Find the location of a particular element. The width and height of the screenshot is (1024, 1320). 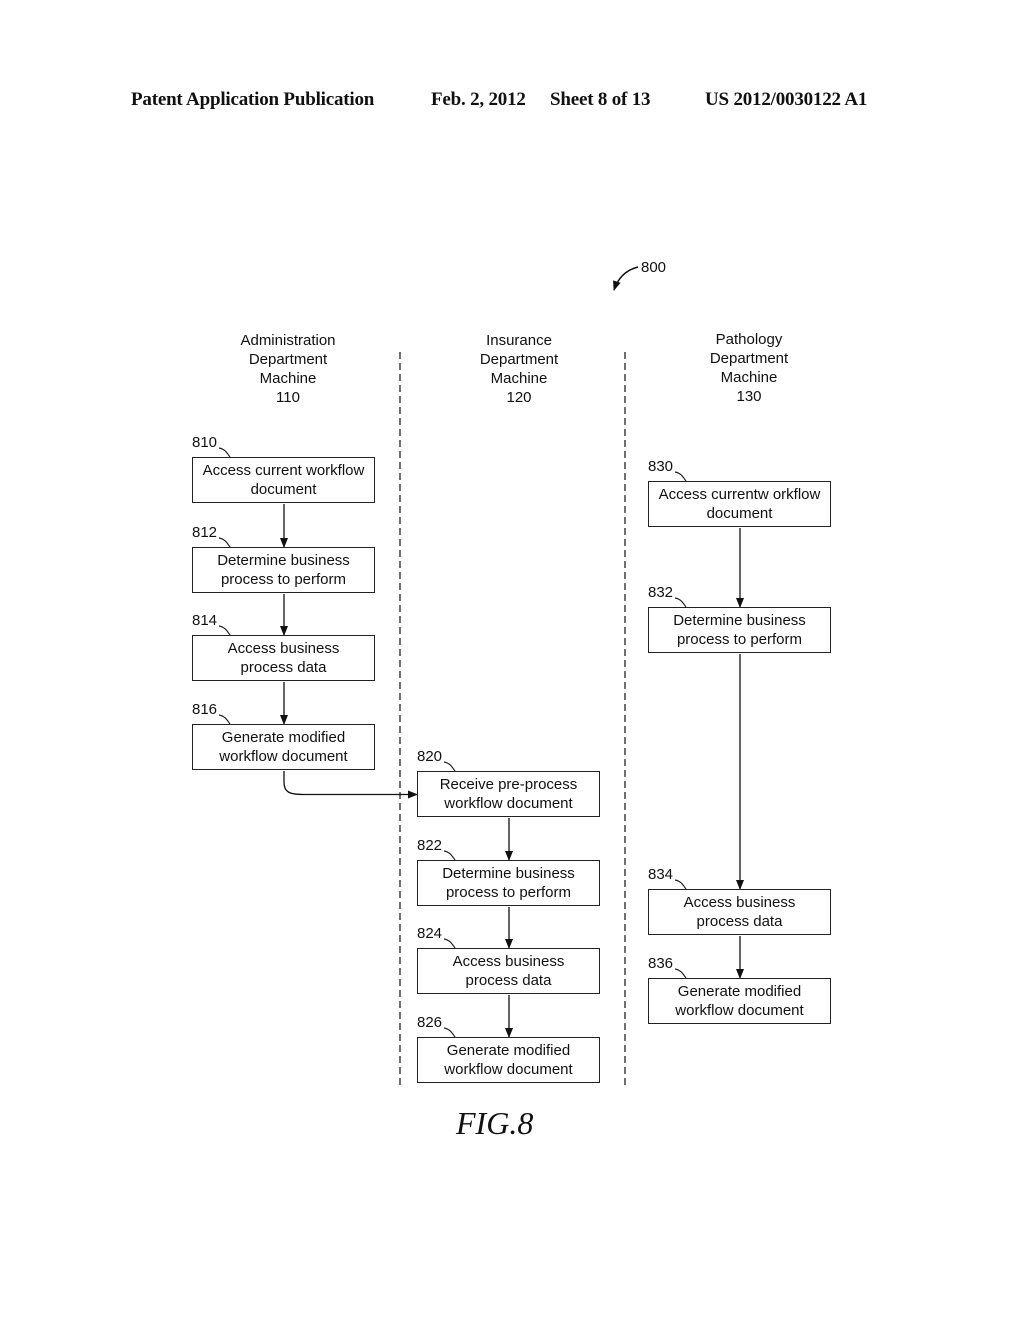

lane-title-line: 110 is located at coordinates (288, 397).